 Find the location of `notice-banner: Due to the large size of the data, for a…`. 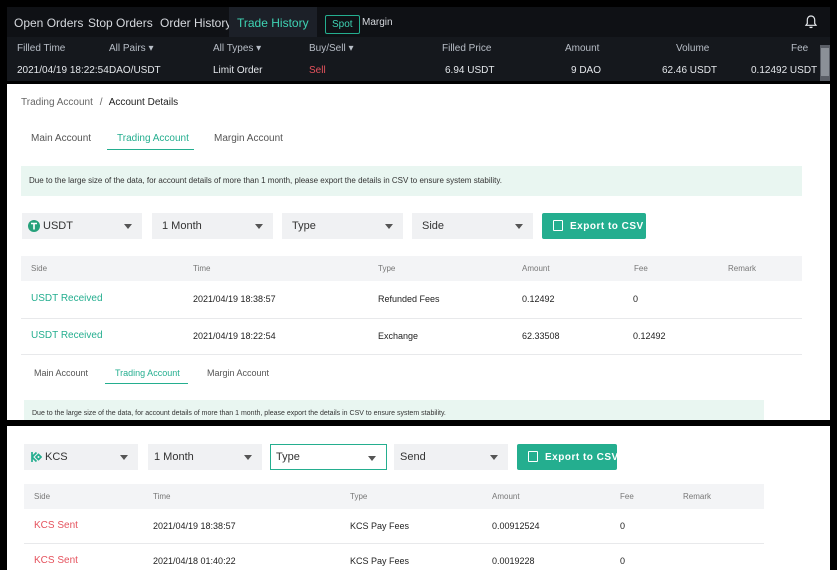

notice-banner: Due to the large size of the data, for a… is located at coordinates (411, 181).